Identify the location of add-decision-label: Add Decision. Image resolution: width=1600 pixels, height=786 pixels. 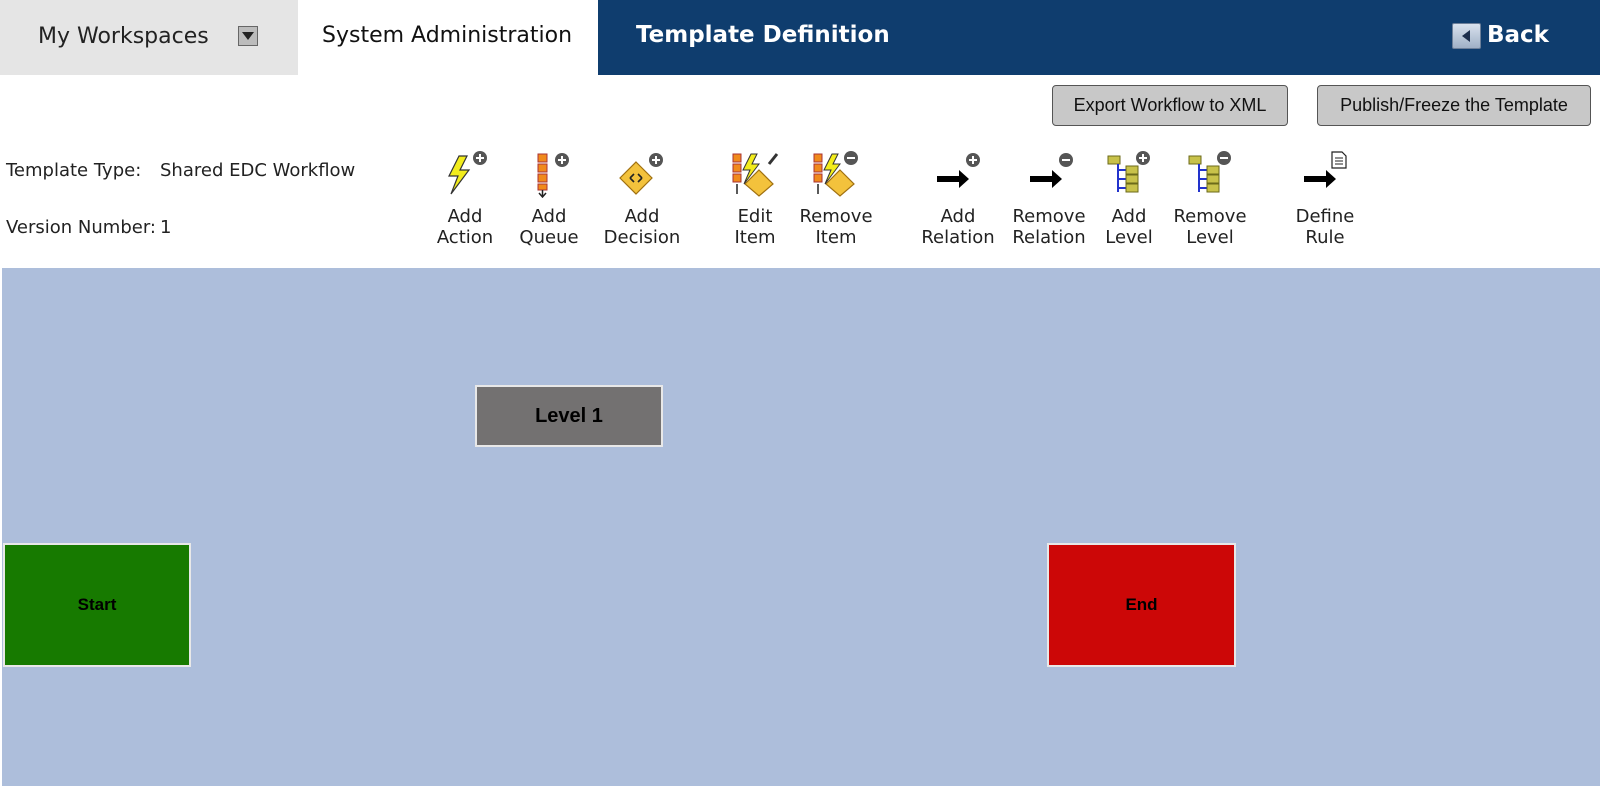
(642, 227).